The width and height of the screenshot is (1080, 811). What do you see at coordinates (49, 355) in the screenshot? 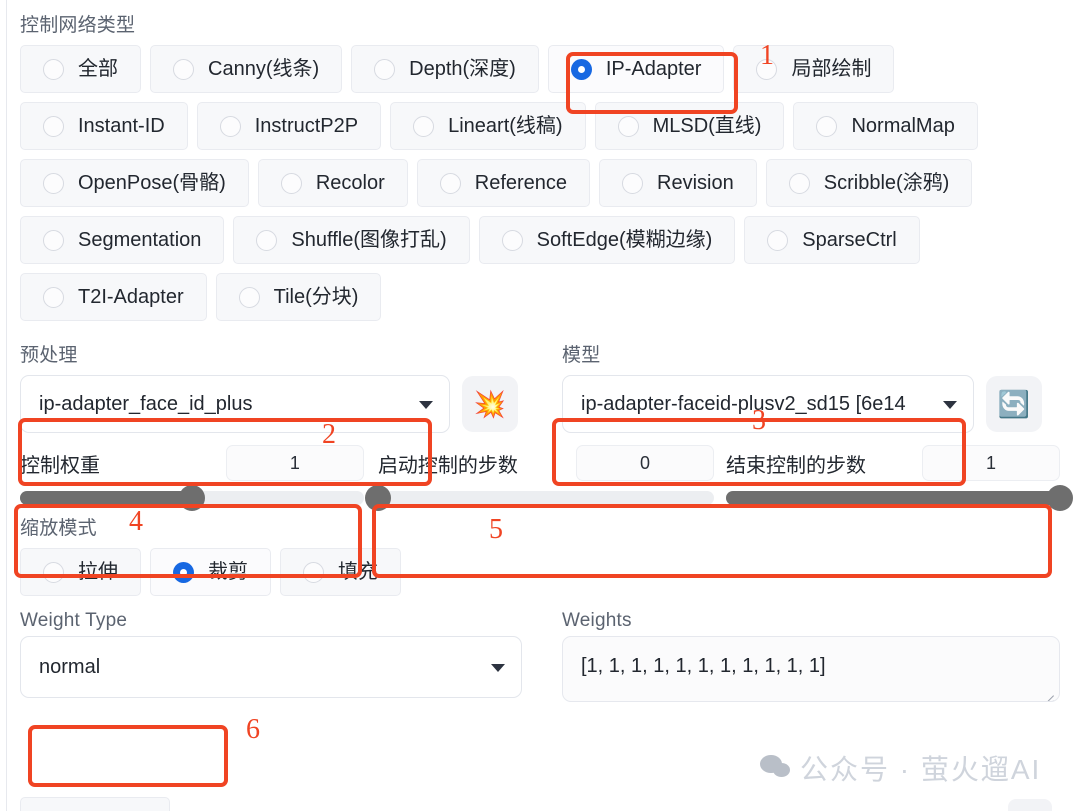
I see `preprocessor-label: 预处理` at bounding box center [49, 355].